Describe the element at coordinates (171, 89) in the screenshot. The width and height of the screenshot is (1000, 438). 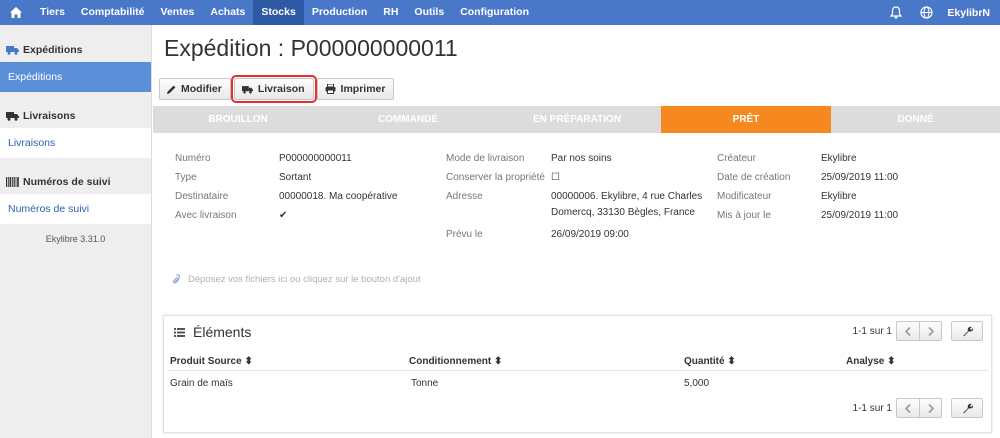
I see `pencil-icon` at that location.